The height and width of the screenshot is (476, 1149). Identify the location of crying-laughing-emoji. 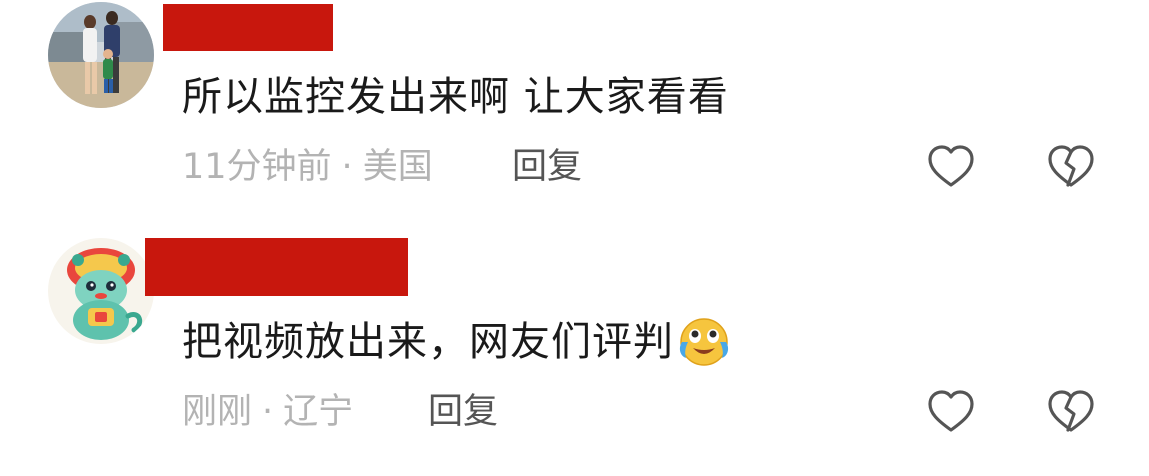
(704, 342).